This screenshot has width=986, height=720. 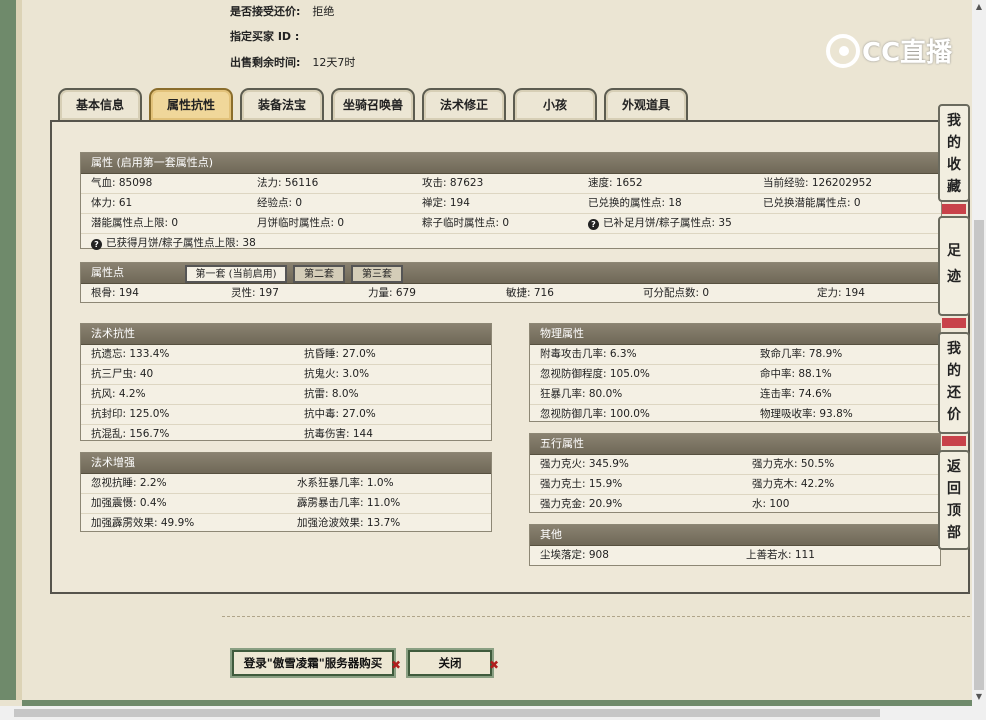 I want to click on attr-cell: 经验点: 0, so click(x=280, y=203).